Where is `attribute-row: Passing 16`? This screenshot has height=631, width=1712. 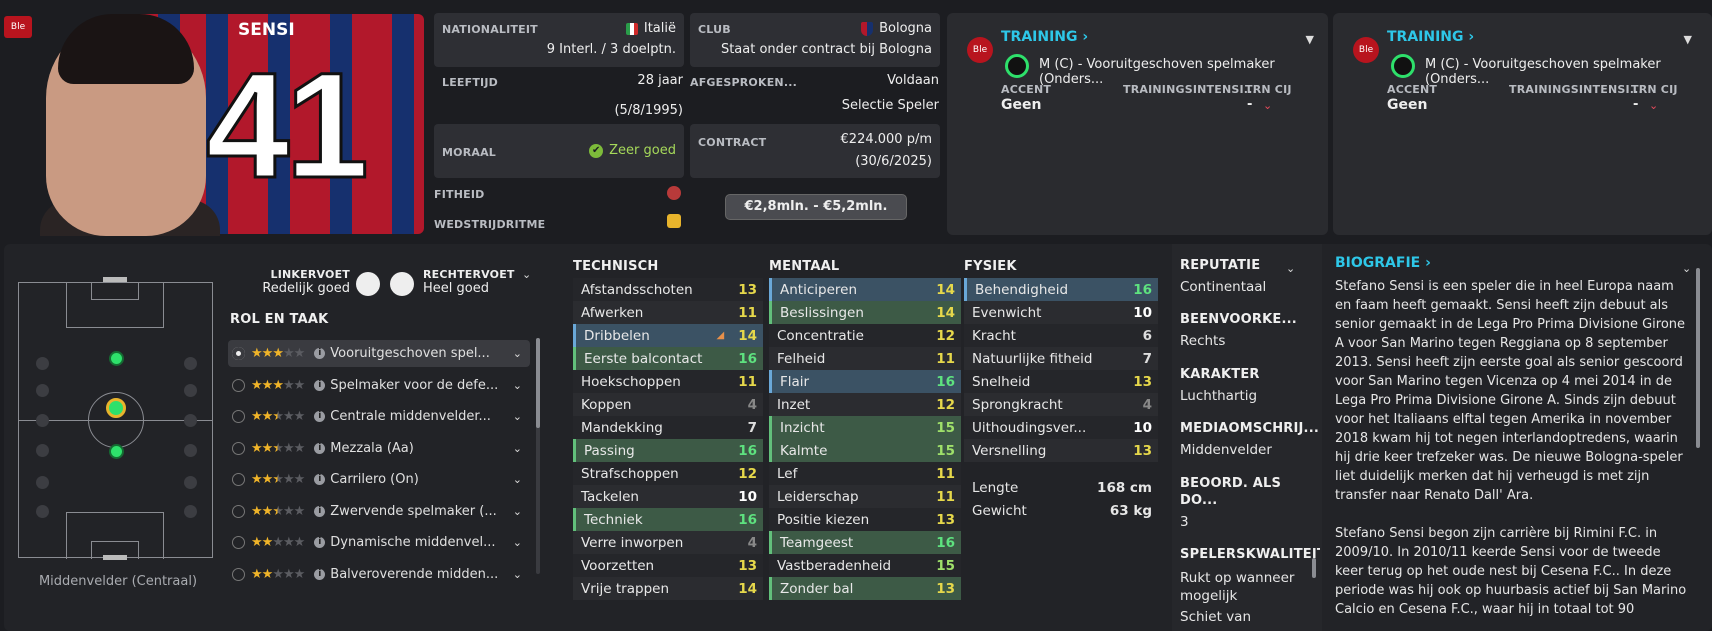
attribute-row: Passing 16 is located at coordinates (668, 450).